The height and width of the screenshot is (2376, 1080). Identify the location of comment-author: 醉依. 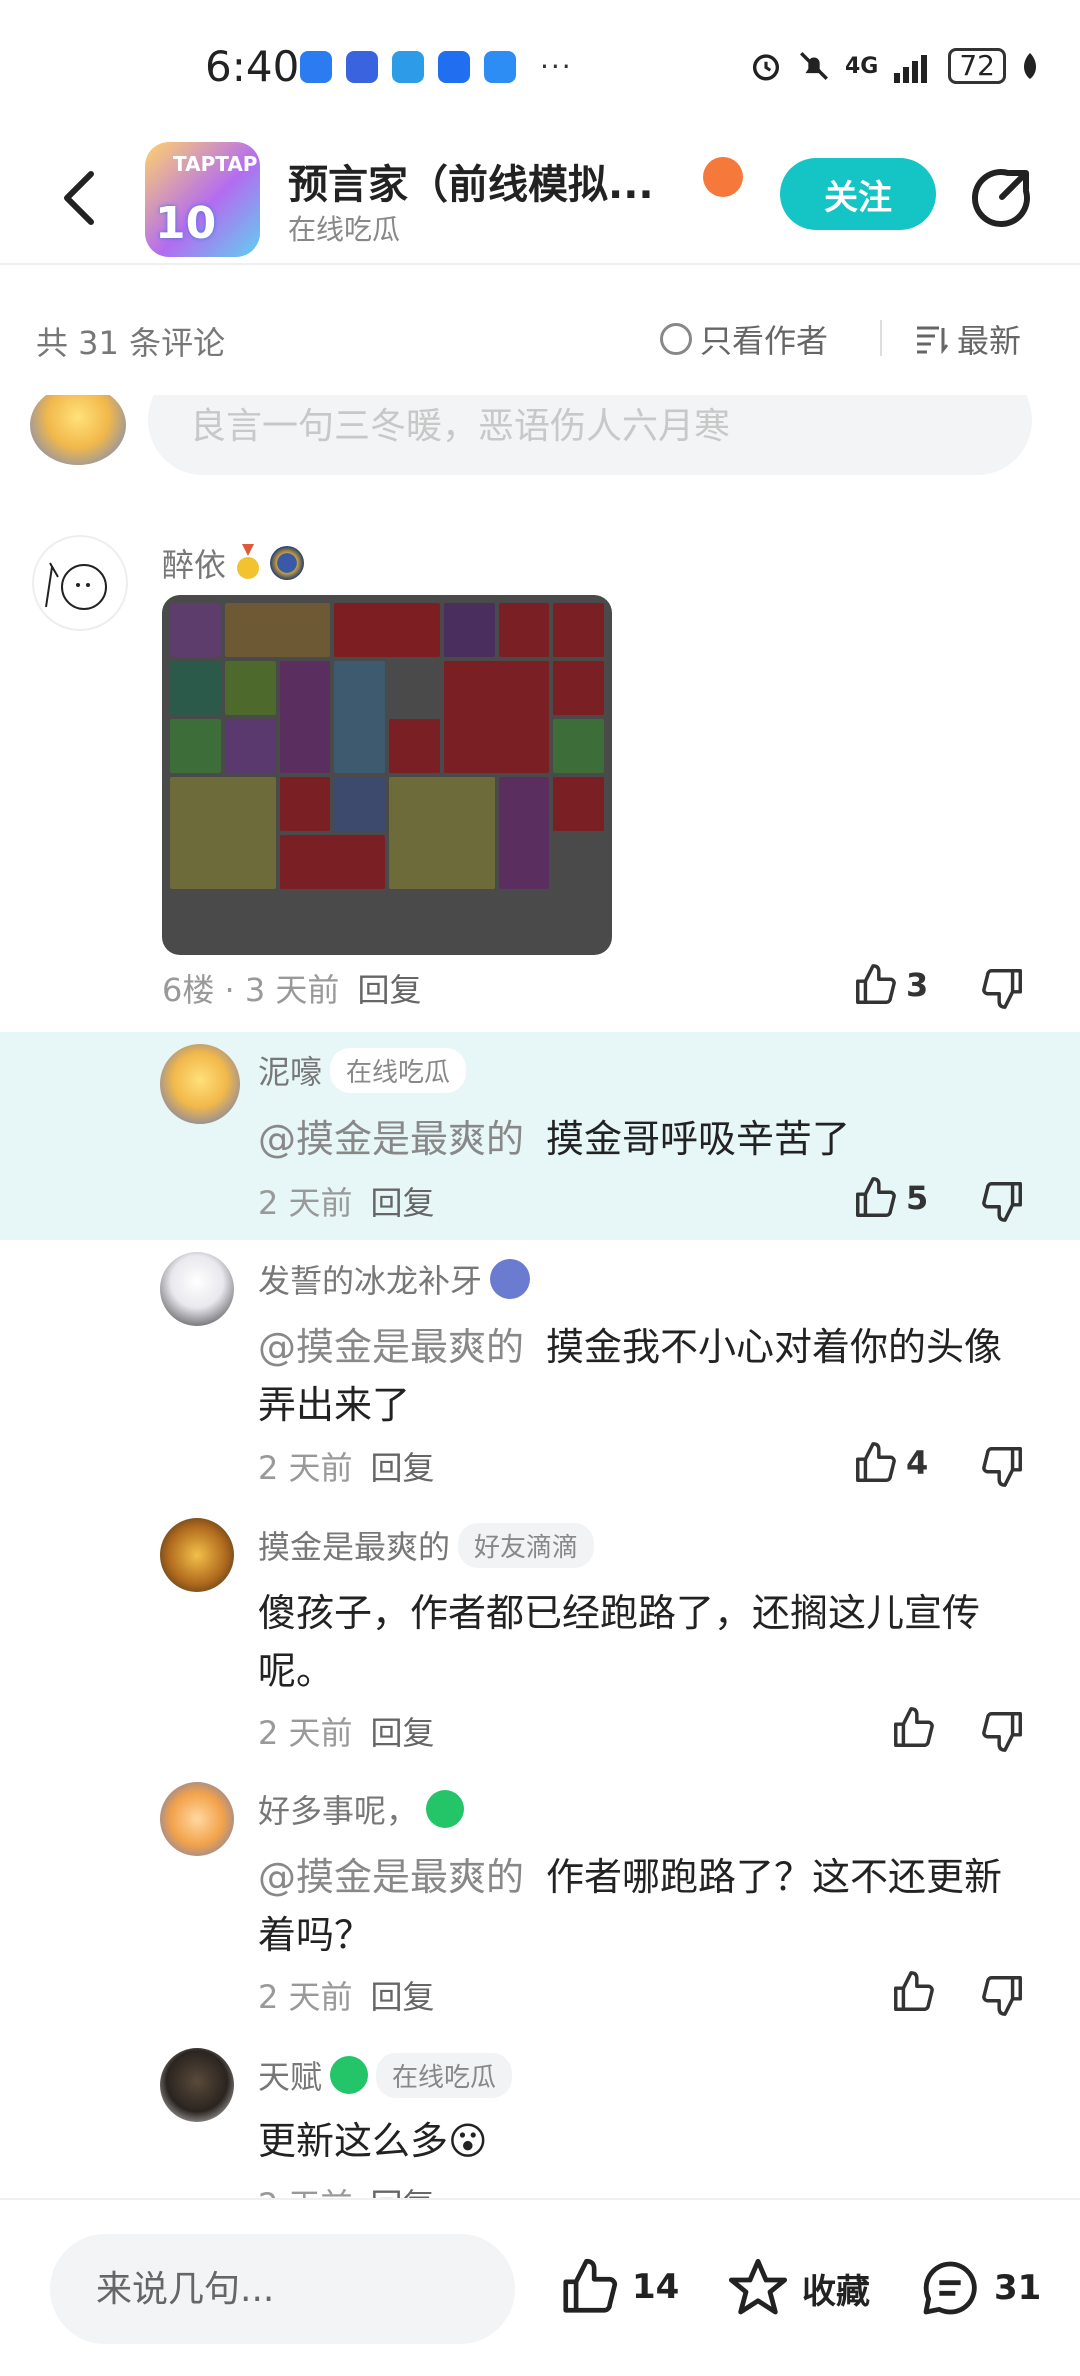
(233, 563).